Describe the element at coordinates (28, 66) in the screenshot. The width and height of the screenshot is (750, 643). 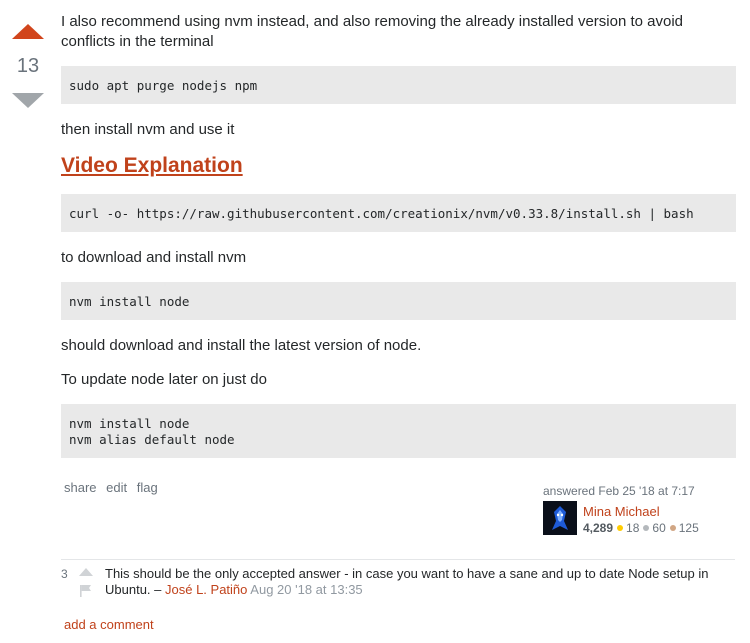
I see `vote-count: 13` at that location.